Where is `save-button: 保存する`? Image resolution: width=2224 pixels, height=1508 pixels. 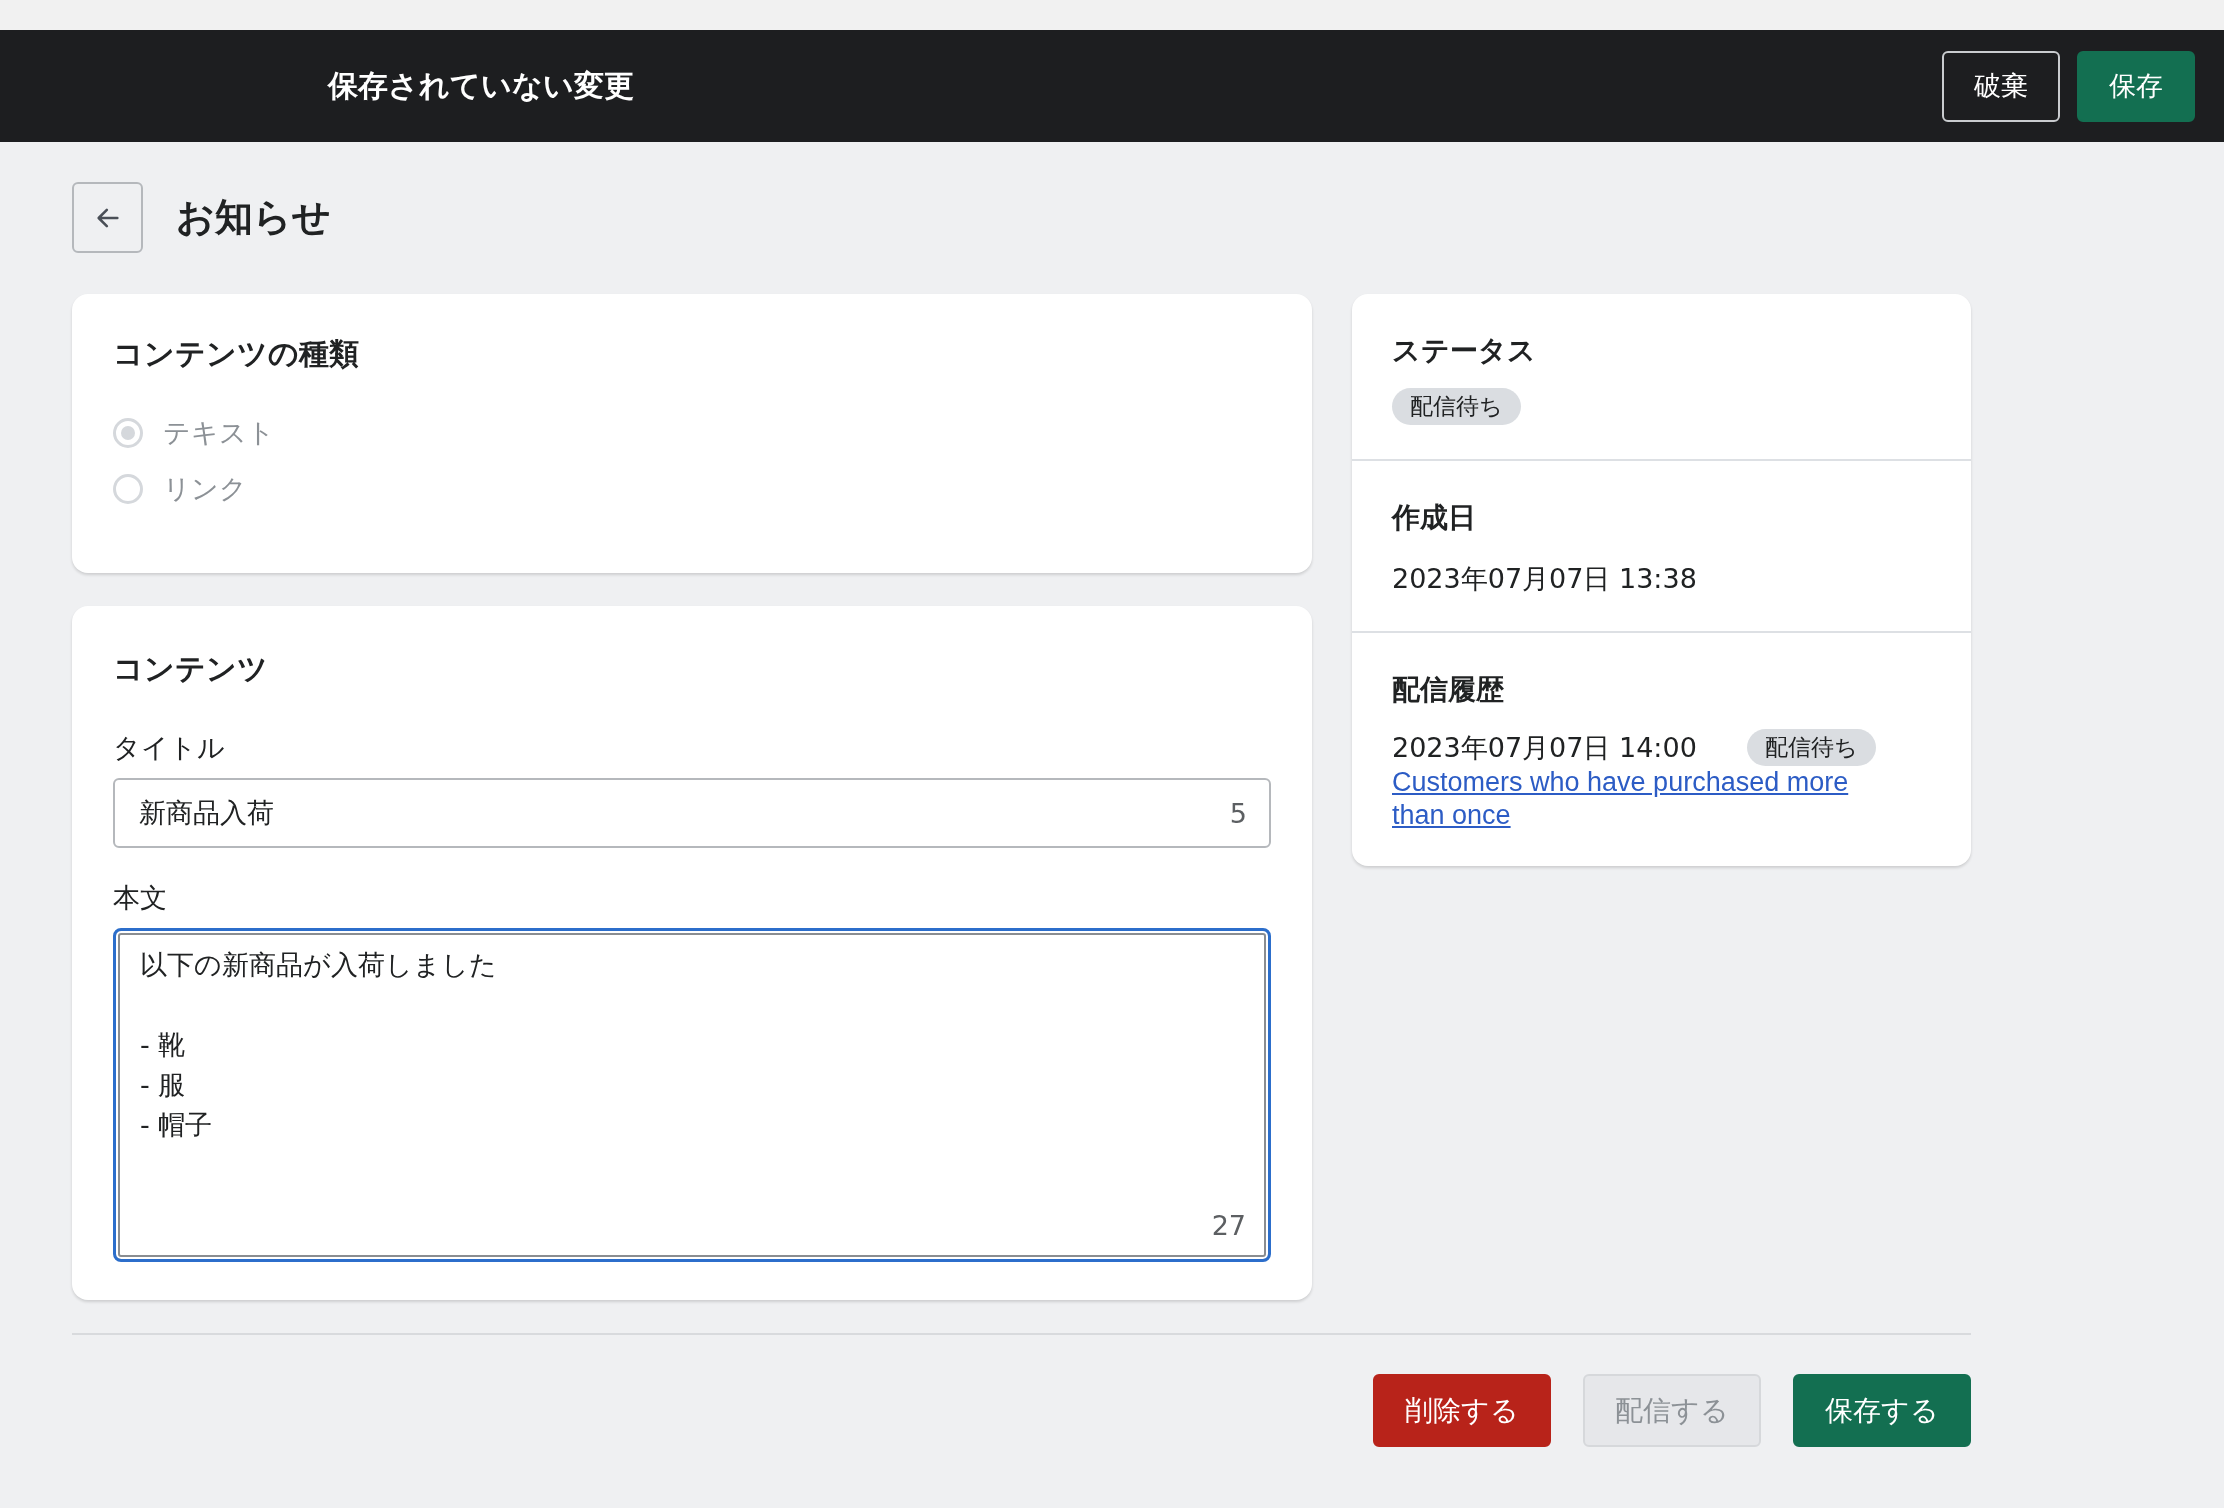 save-button: 保存する is located at coordinates (1882, 1410).